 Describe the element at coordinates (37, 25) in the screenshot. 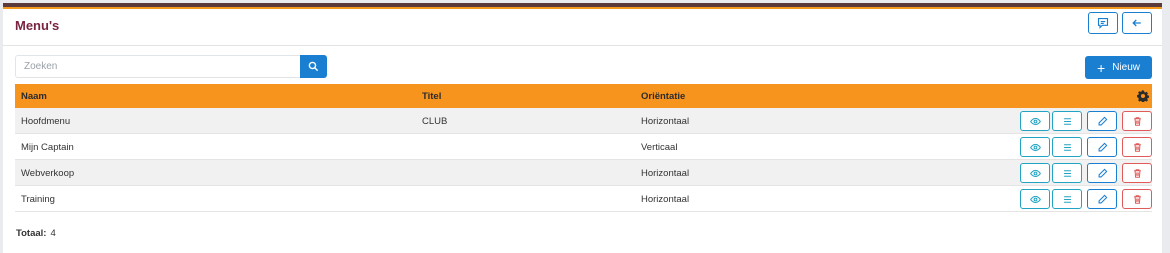

I see `page-title: Menu's` at that location.